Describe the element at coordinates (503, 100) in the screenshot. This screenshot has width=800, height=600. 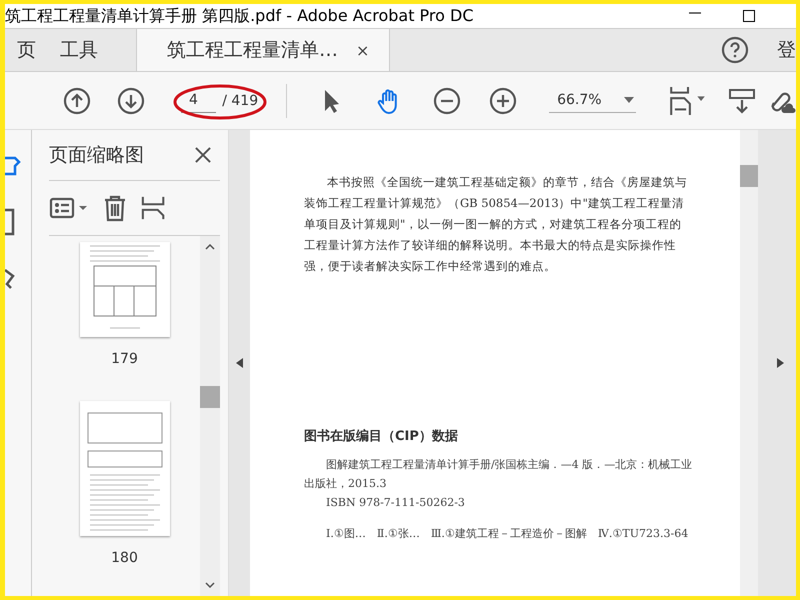
I see `zoom-in-icon` at that location.